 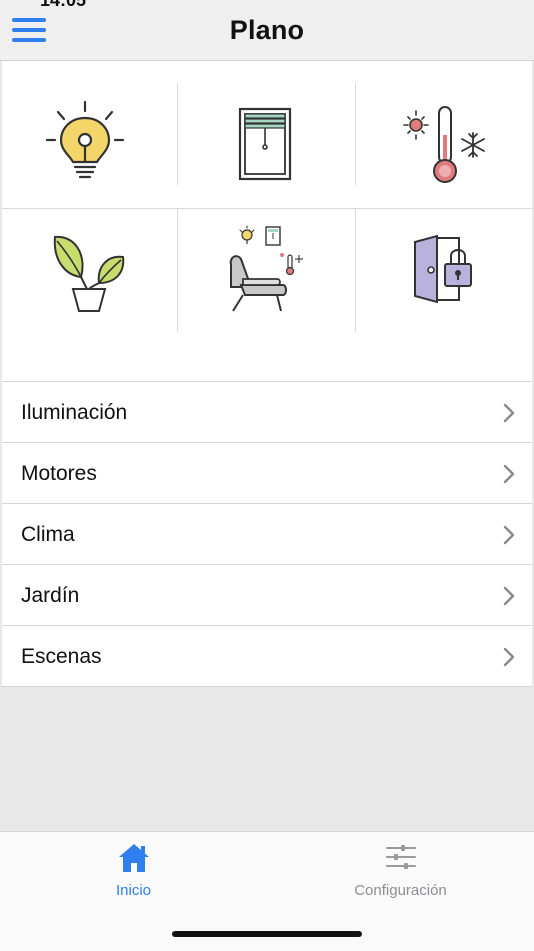 I want to click on thermometer-sun-snow-icon, so click(x=444, y=144).